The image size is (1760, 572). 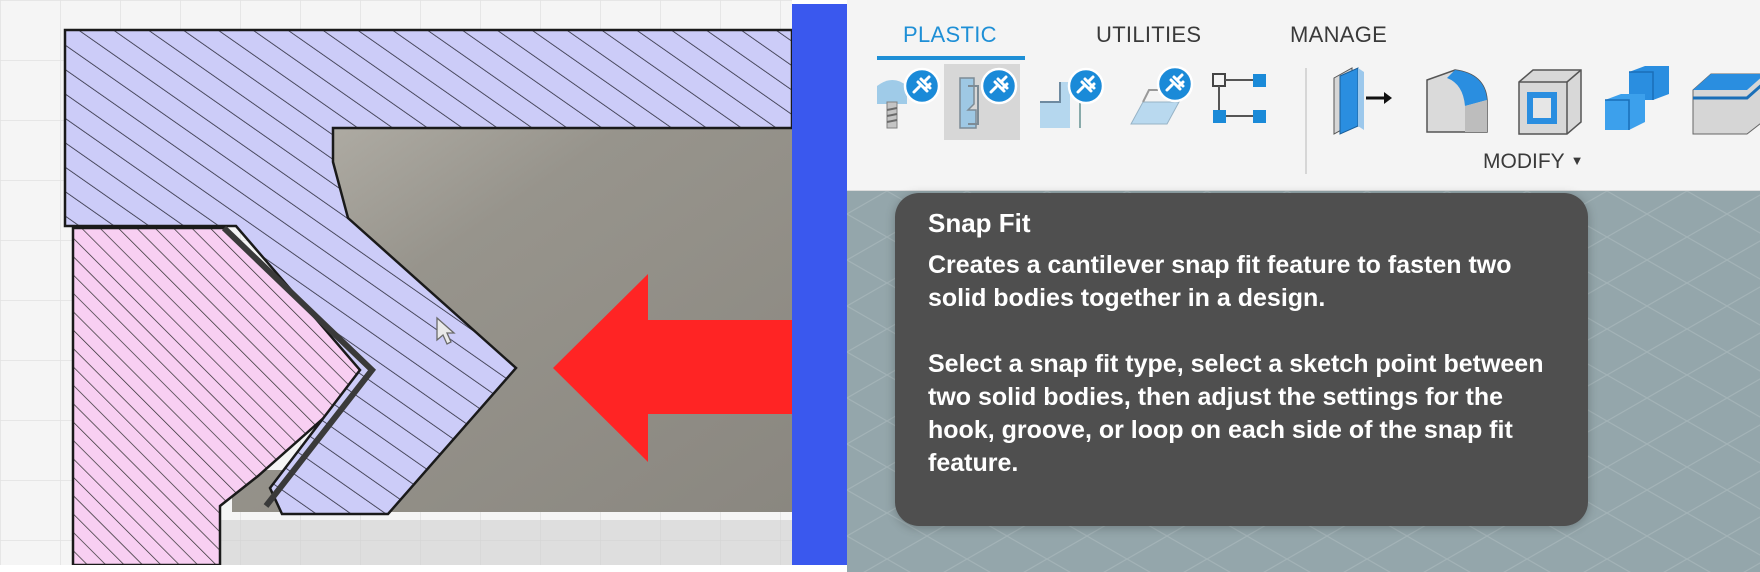 I want to click on lip-tool-button, so click(x=1072, y=102).